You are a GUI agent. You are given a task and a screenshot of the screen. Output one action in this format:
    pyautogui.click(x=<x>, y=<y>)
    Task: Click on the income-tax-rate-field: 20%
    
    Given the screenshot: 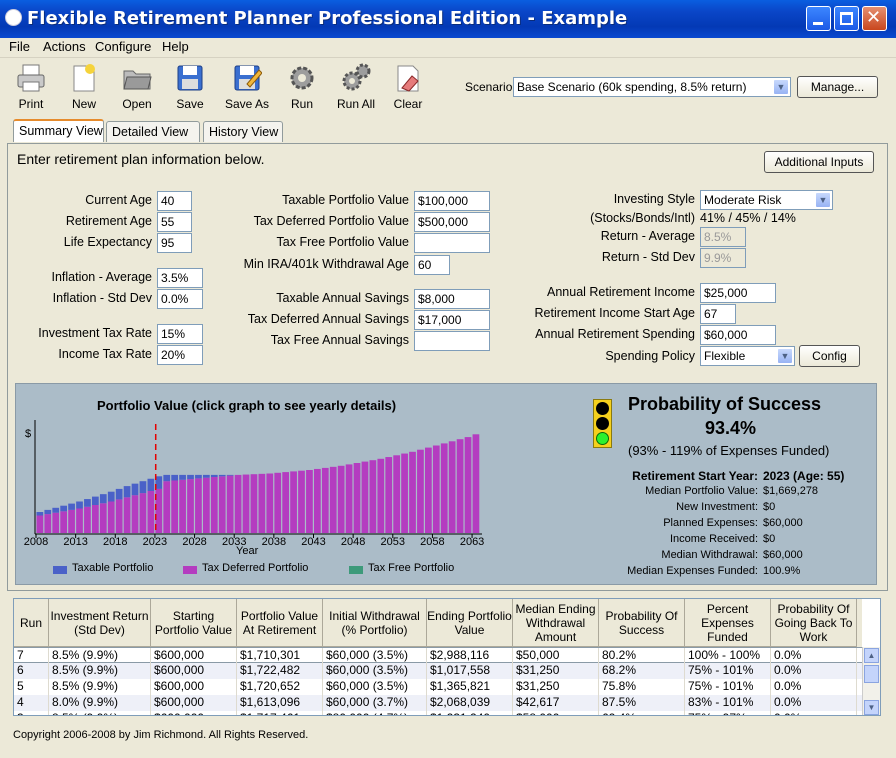 What is the action you would take?
    pyautogui.click(x=180, y=355)
    